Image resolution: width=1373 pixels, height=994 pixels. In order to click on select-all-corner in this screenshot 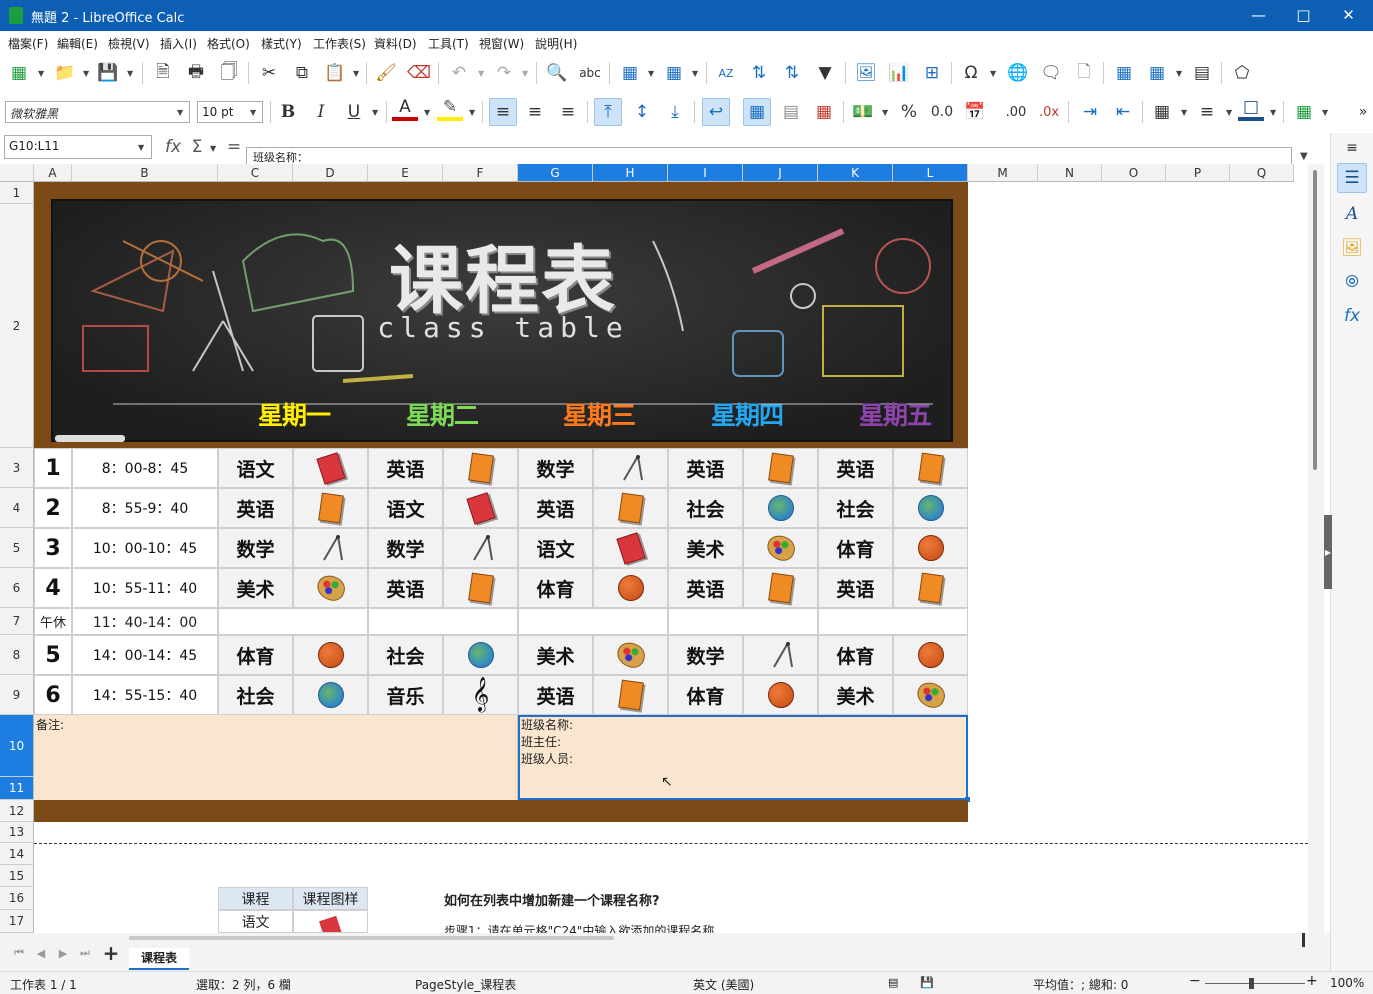, I will do `click(17, 173)`.